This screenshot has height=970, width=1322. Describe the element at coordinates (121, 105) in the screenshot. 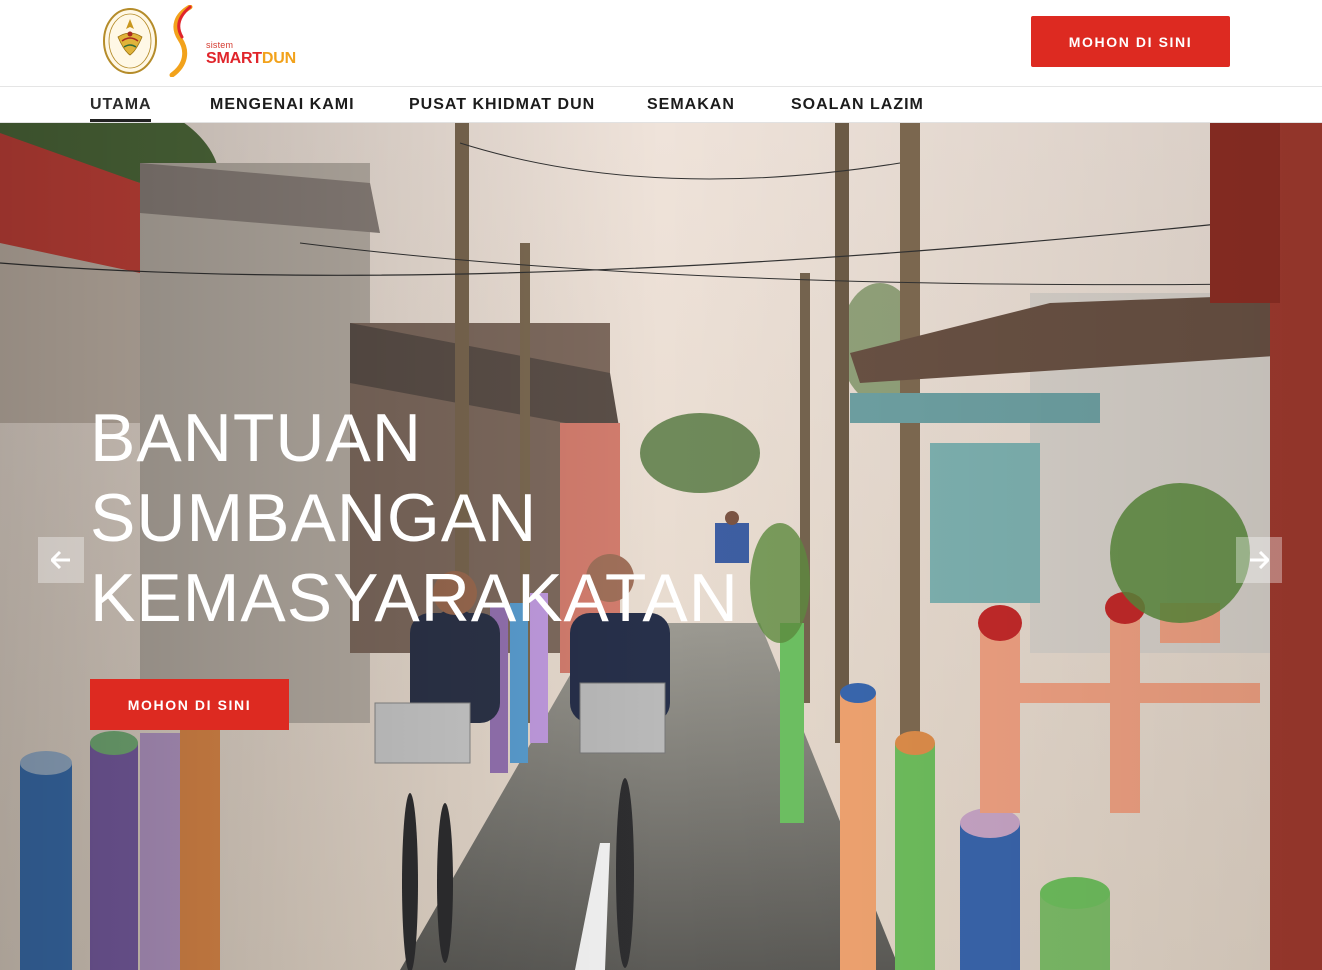

I see `nav-item-utama: UTAMA` at that location.